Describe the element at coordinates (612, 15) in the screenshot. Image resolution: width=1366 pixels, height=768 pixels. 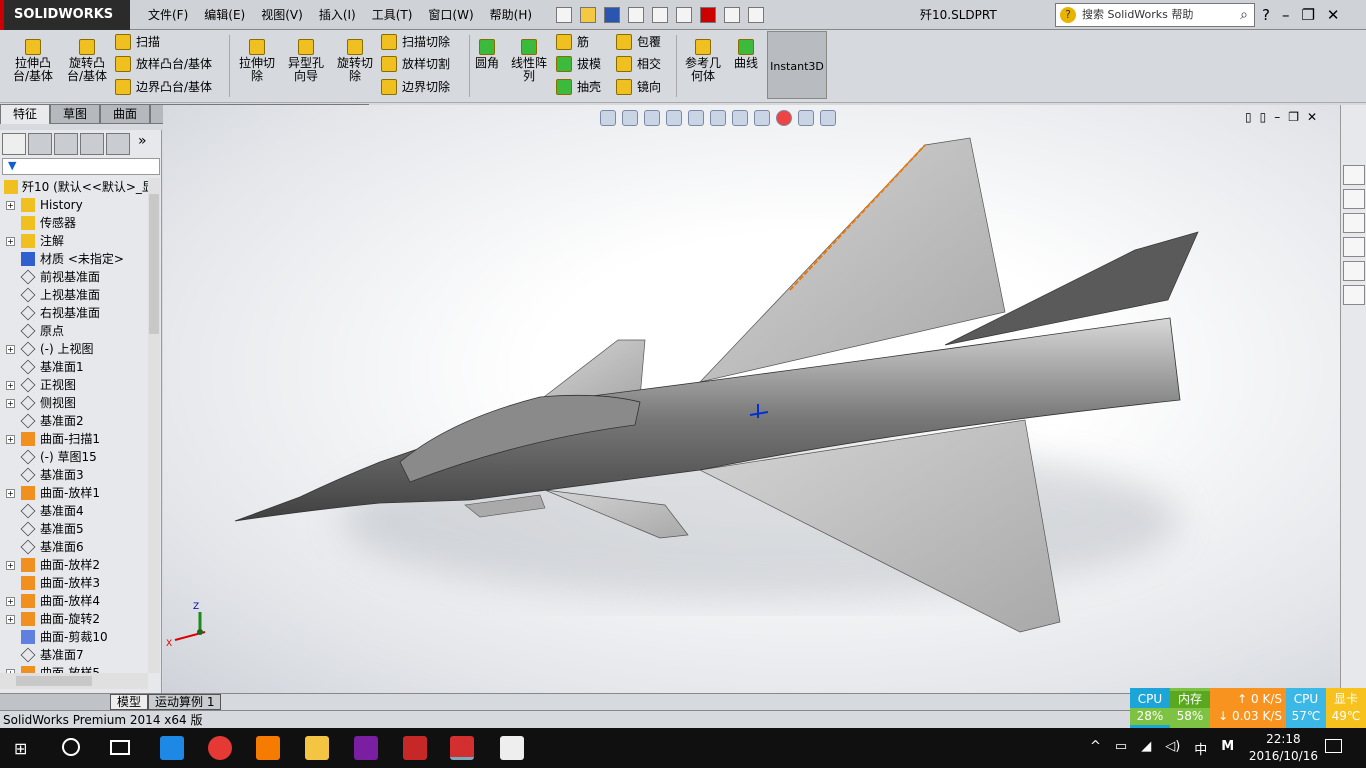
I see `save-icon` at that location.